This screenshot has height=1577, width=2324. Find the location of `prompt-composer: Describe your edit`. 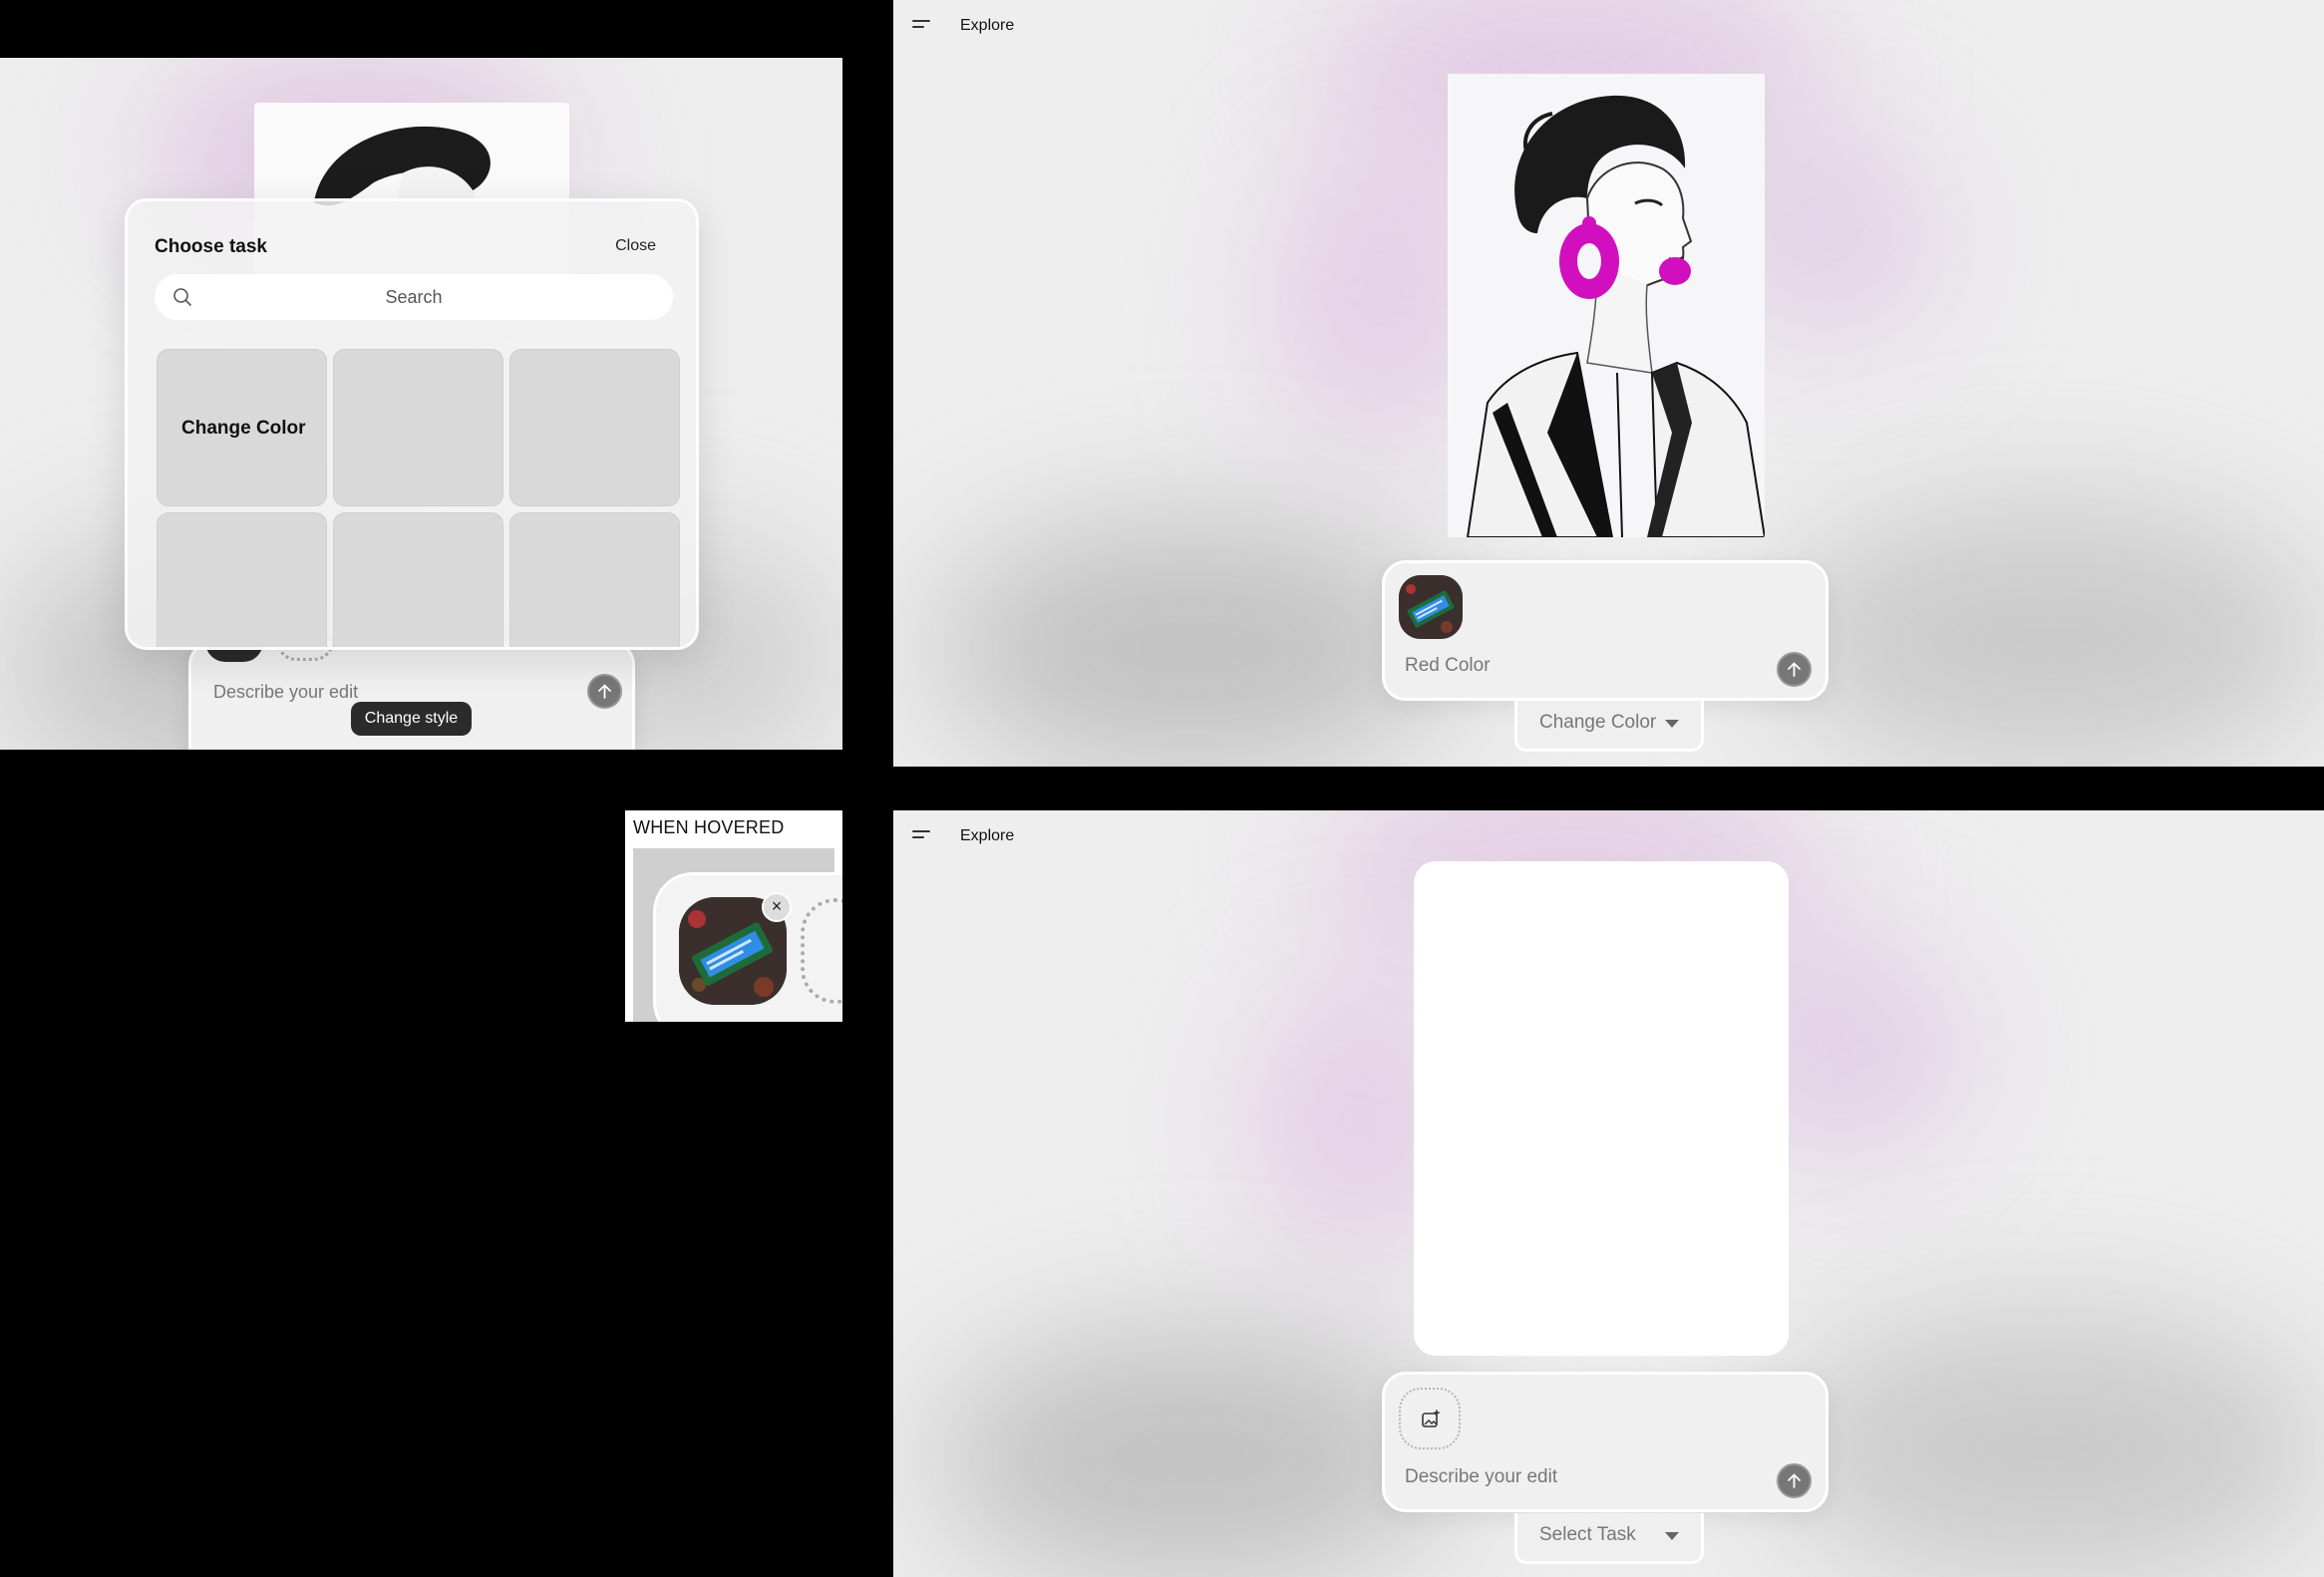

prompt-composer: Describe your edit is located at coordinates (1605, 1442).